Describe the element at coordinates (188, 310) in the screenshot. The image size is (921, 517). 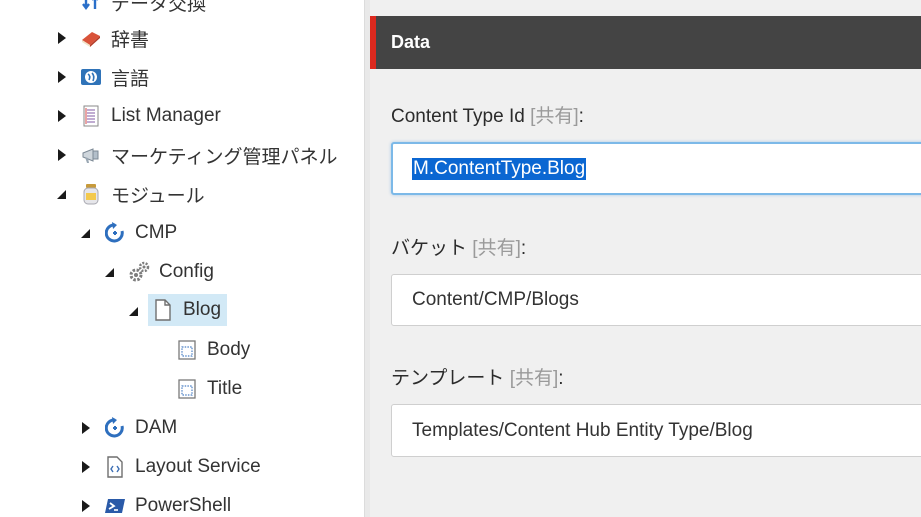
I see `tree-item-blog: Blog` at that location.